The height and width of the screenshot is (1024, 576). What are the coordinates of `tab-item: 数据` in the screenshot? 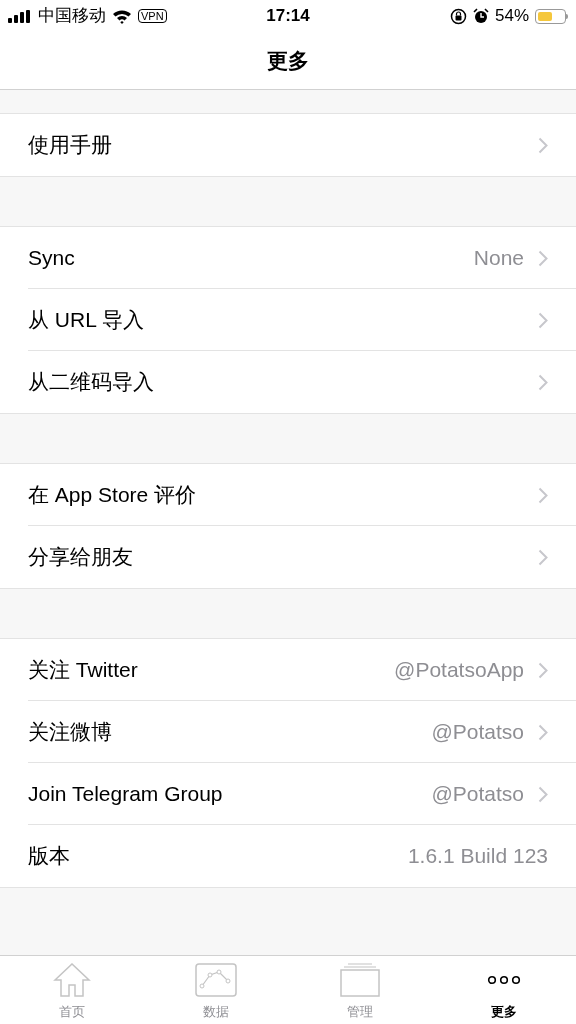 It's located at (216, 990).